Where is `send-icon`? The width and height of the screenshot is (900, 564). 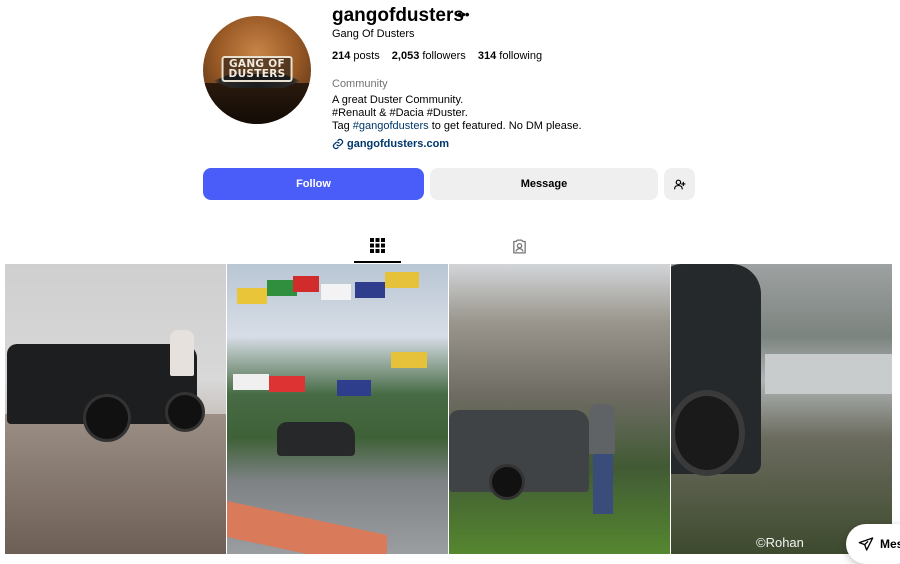 send-icon is located at coordinates (866, 544).